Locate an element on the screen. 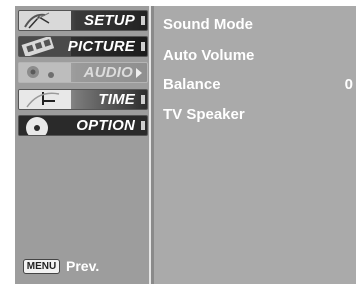 The width and height of the screenshot is (356, 284). menu-item-setup: SETUP is located at coordinates (83, 20).